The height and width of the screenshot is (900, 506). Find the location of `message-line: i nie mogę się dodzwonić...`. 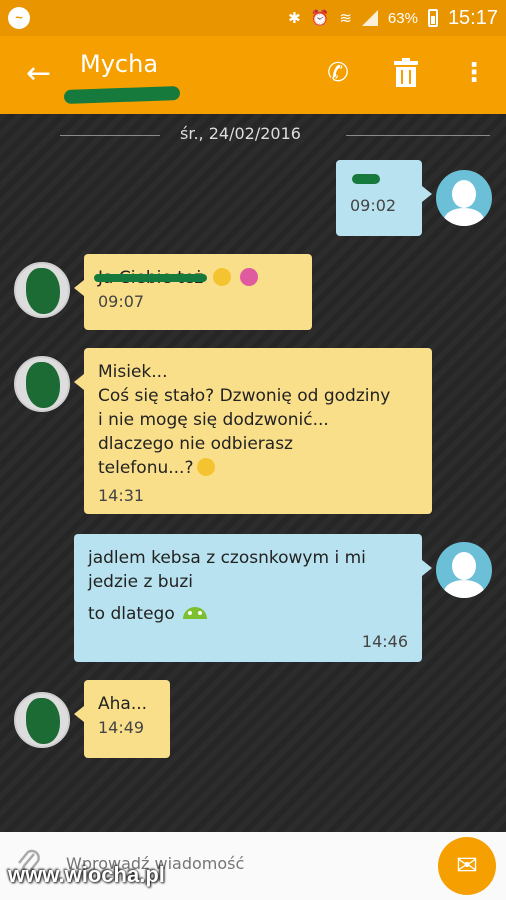

message-line: i nie mogę się dodzwonić... is located at coordinates (213, 420).